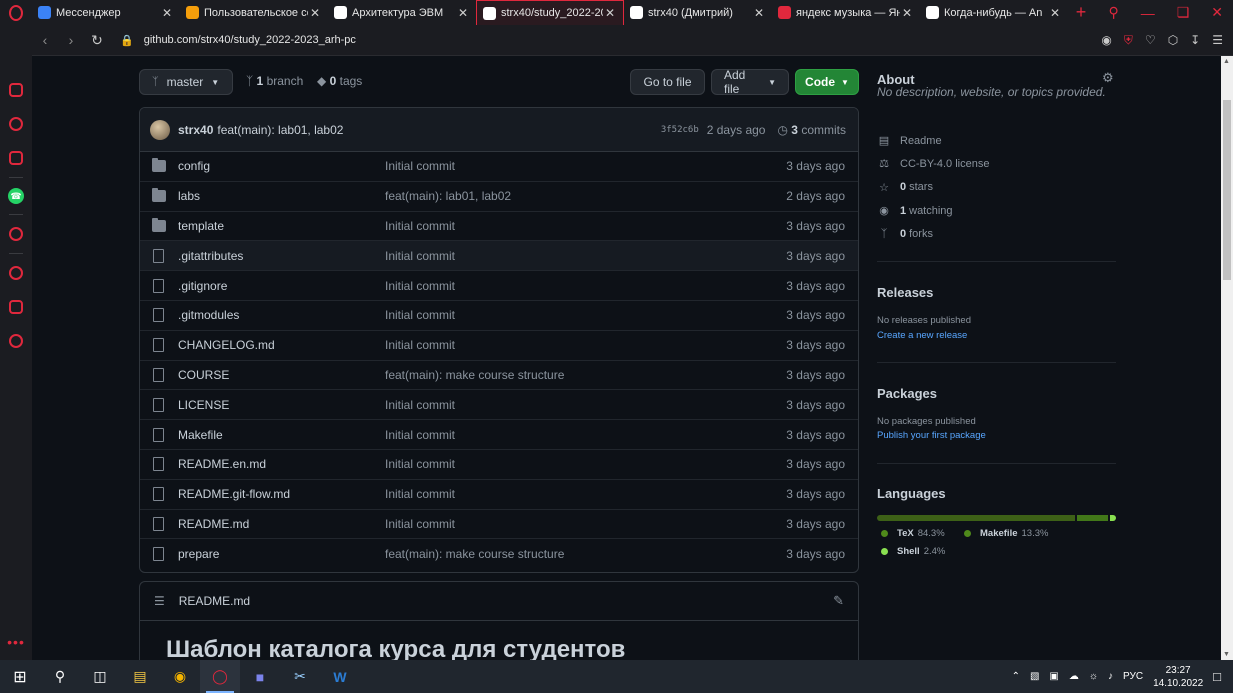  I want to click on commits-link: ◷ 3 commits, so click(811, 130).